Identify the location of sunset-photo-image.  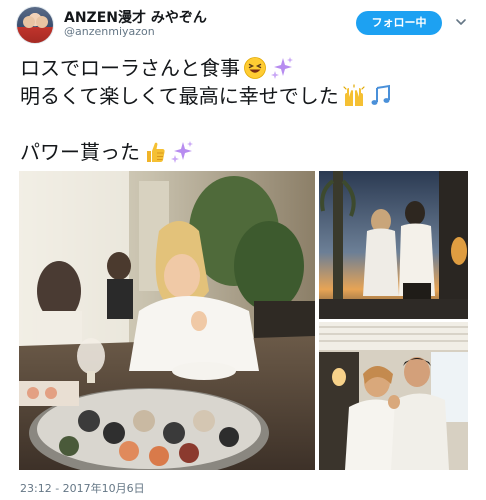
(393, 245).